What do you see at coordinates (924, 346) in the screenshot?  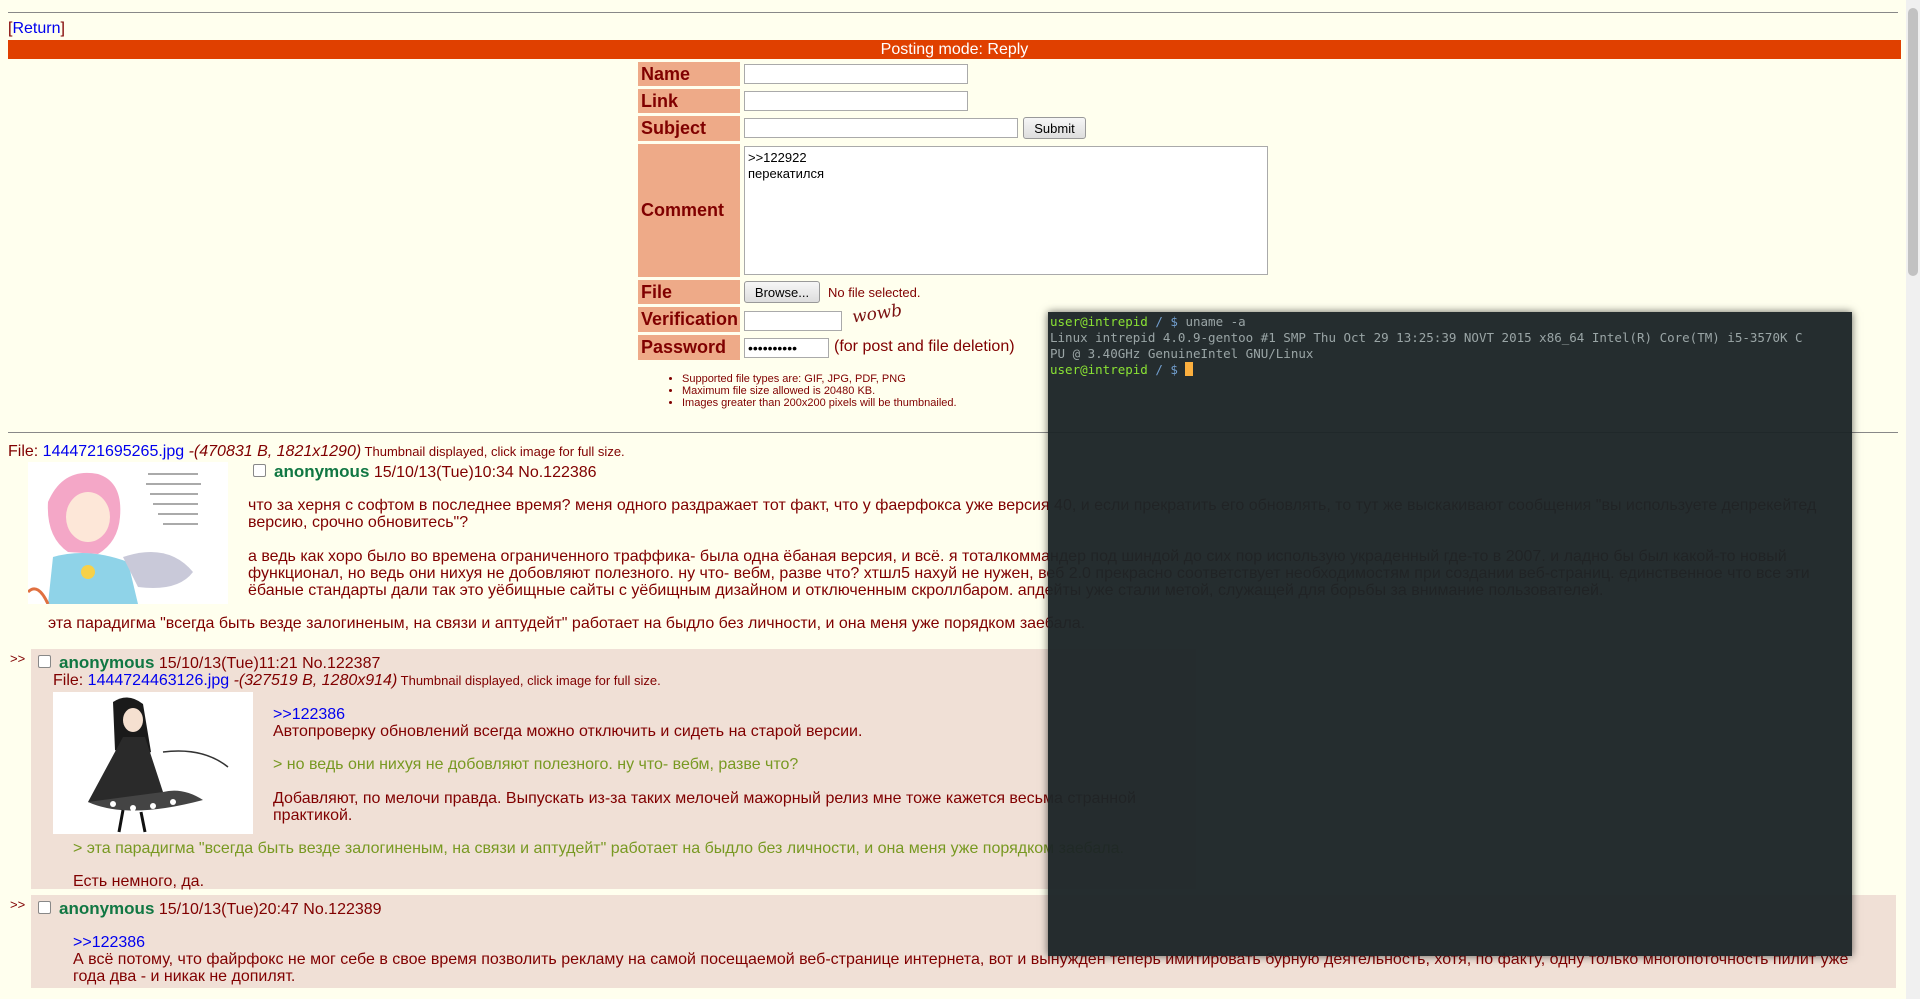 I see `password-note: (for post and file deletion)` at bounding box center [924, 346].